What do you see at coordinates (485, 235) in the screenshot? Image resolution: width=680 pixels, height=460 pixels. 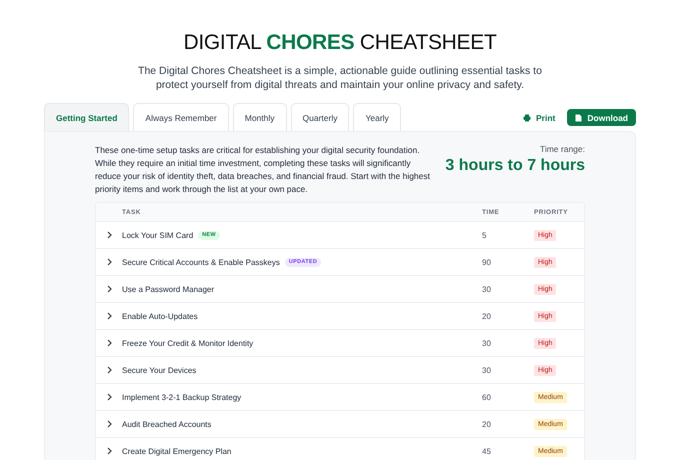 I see `task-time: 5` at bounding box center [485, 235].